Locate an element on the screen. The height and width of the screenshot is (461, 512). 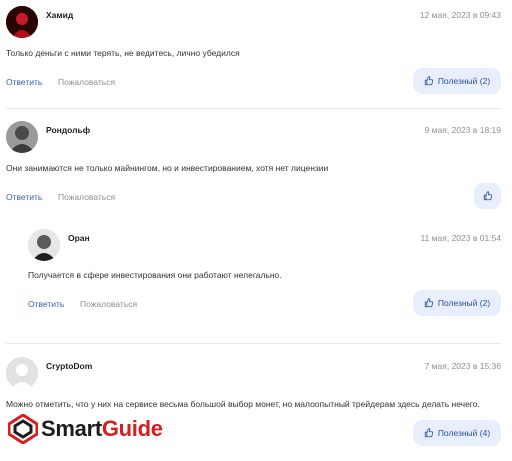
logo-mark-icon is located at coordinates (23, 429).